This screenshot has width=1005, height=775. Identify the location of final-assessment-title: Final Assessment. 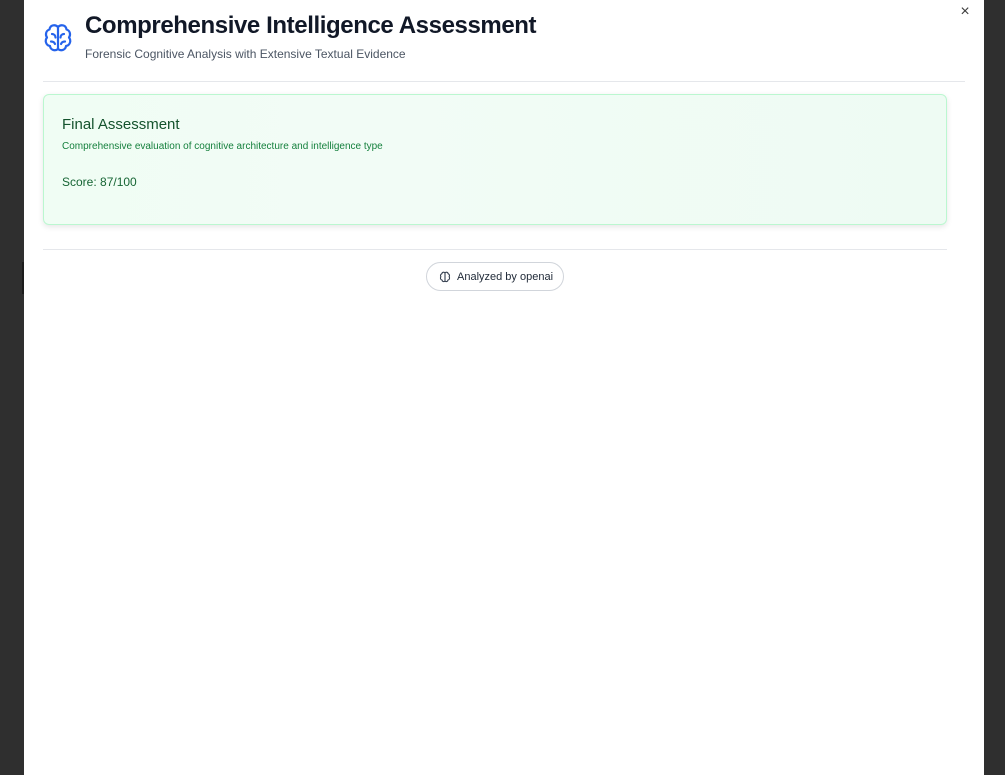
(121, 124).